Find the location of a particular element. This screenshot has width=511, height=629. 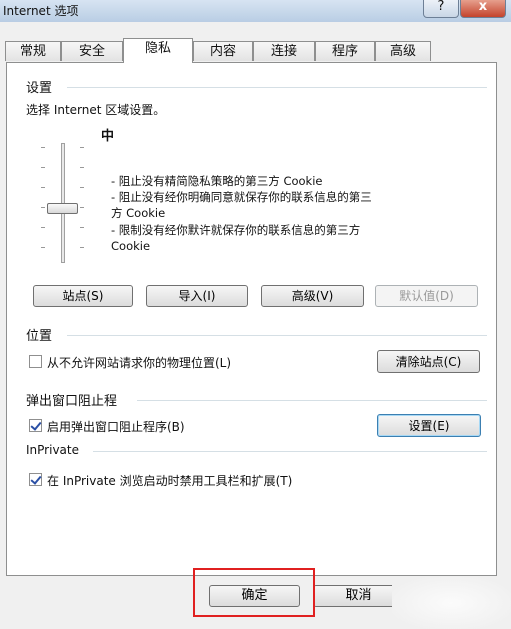

help-icon: ? is located at coordinates (441, 7).